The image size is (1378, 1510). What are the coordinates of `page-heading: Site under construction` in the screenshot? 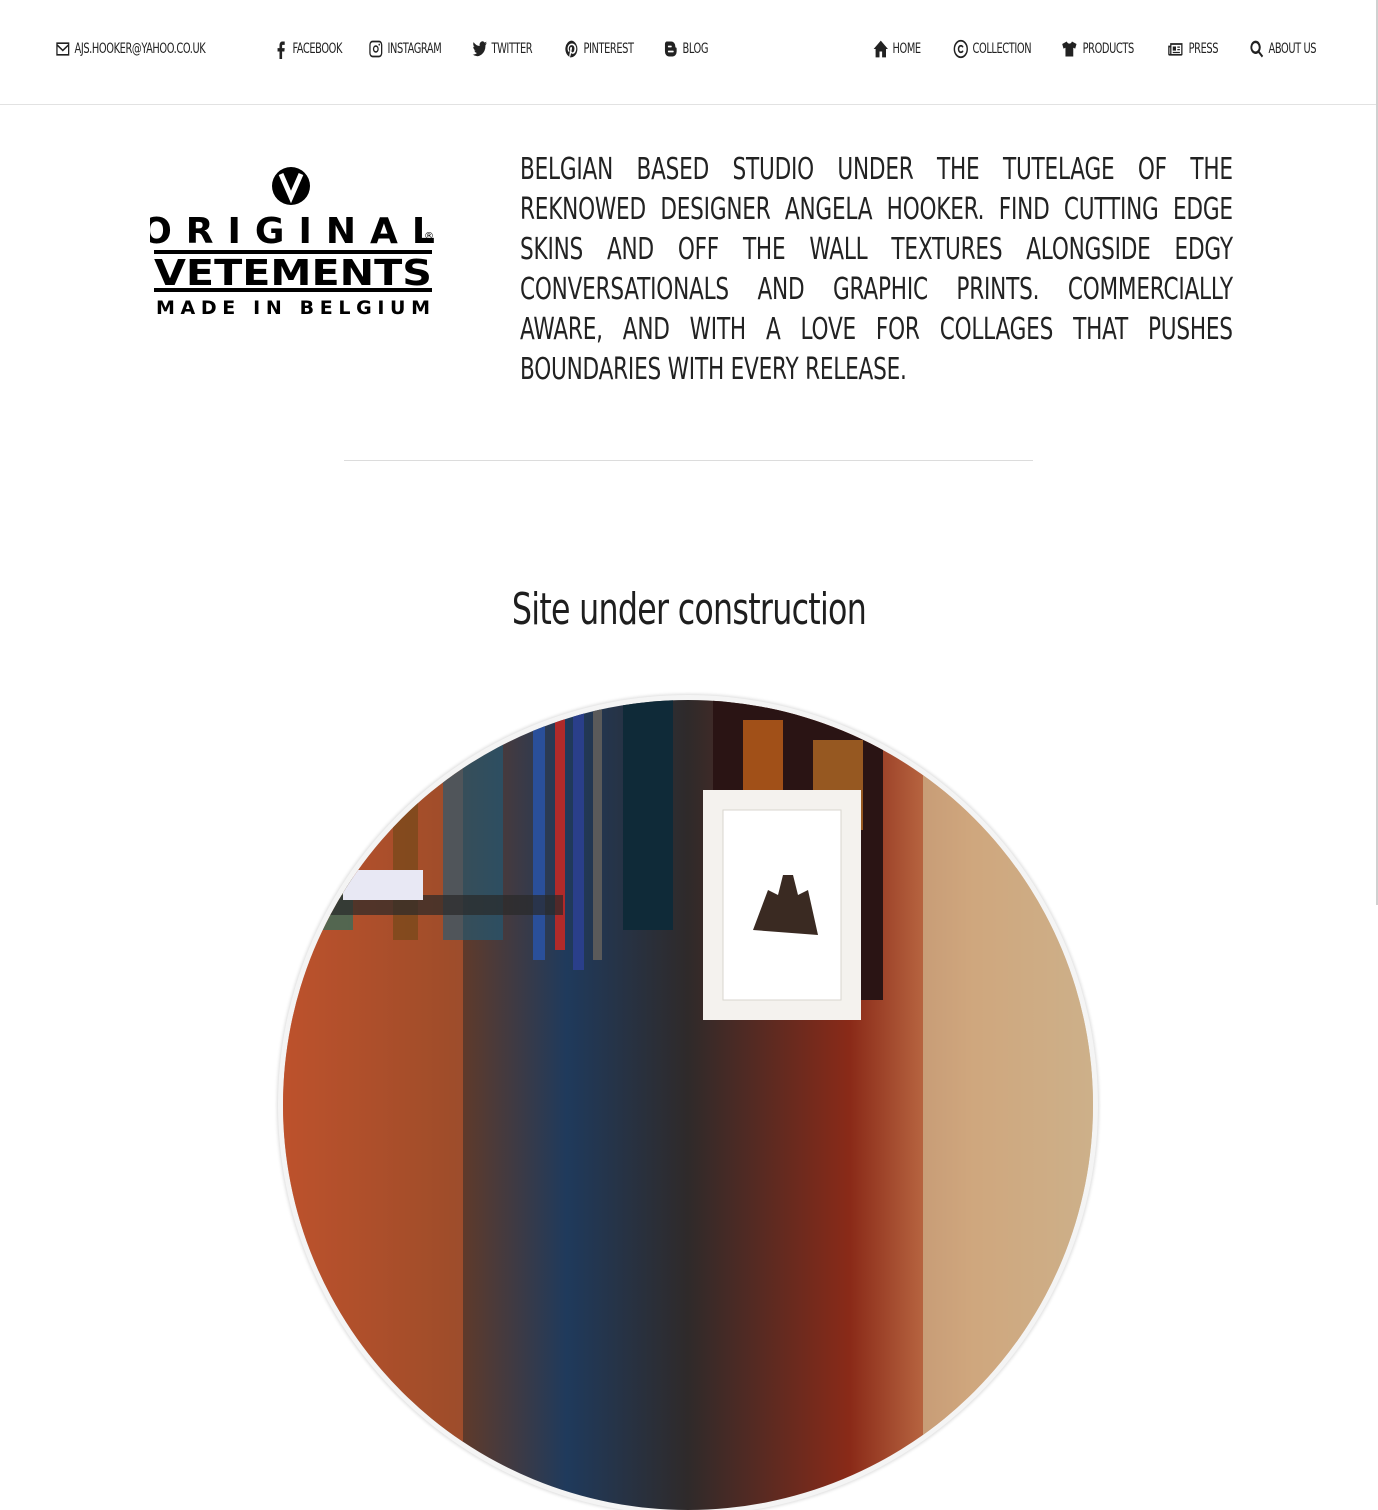 It's located at (689, 609).